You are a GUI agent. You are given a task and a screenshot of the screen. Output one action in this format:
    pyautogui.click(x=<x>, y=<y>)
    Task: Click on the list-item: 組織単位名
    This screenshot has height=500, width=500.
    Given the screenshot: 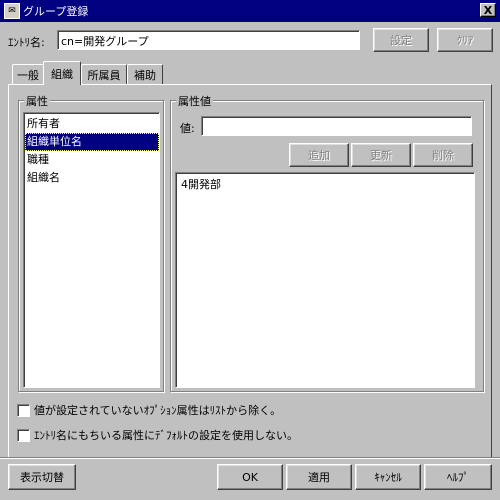 What is the action you would take?
    pyautogui.click(x=92, y=142)
    